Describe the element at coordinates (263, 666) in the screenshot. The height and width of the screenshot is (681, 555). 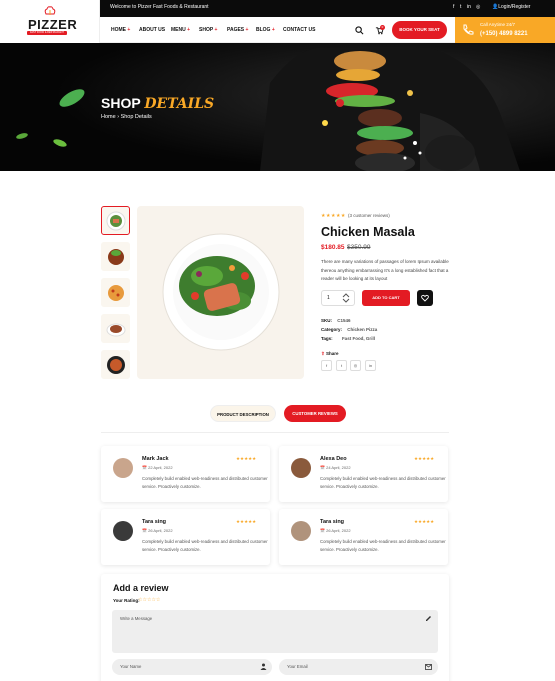
I see `user-icon` at that location.